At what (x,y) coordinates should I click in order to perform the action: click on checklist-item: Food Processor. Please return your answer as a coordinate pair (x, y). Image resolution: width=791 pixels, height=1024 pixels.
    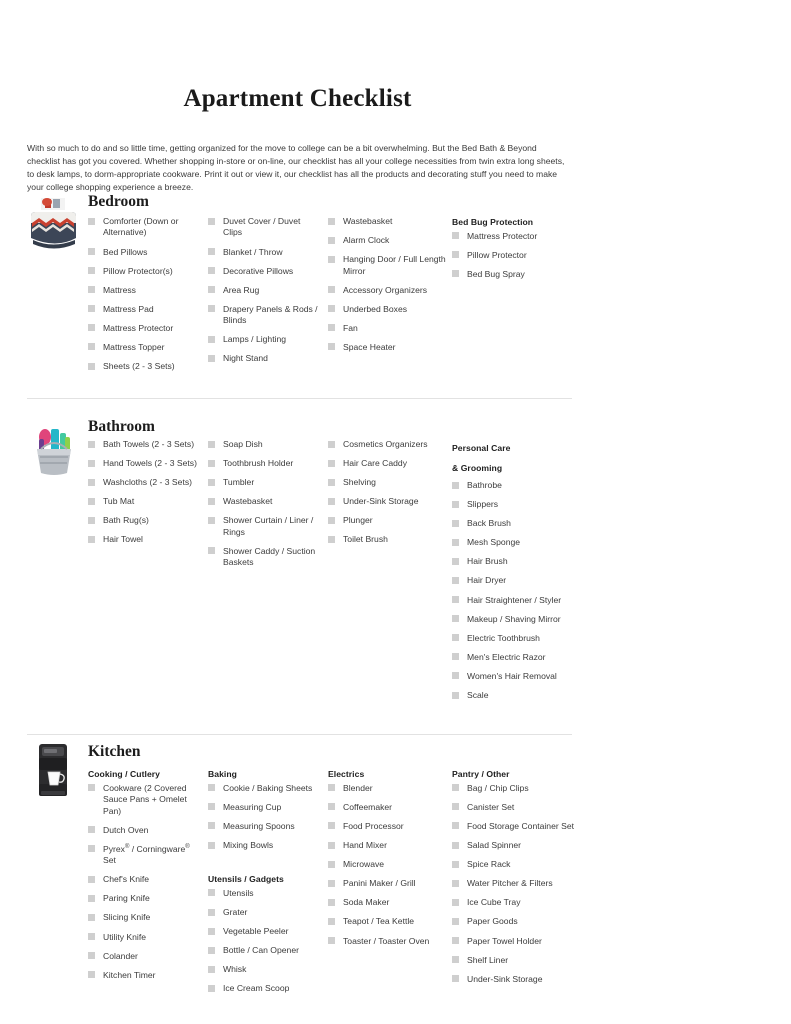
    Looking at the image, I should click on (387, 826).